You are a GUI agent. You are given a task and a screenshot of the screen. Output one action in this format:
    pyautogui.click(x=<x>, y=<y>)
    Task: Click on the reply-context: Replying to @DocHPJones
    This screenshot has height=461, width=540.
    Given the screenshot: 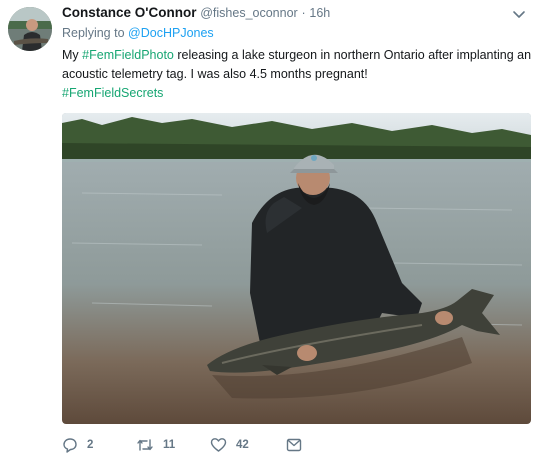 What is the action you would take?
    pyautogui.click(x=138, y=33)
    